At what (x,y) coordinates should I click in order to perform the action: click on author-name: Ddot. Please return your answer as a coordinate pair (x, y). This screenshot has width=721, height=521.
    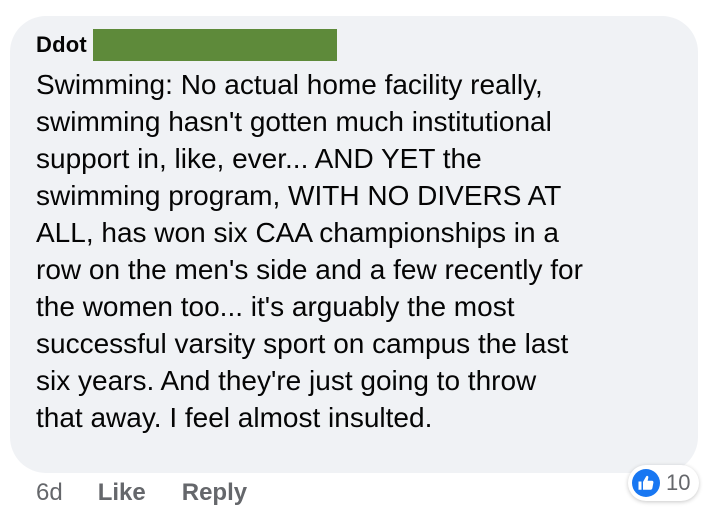
    Looking at the image, I should click on (61, 45).